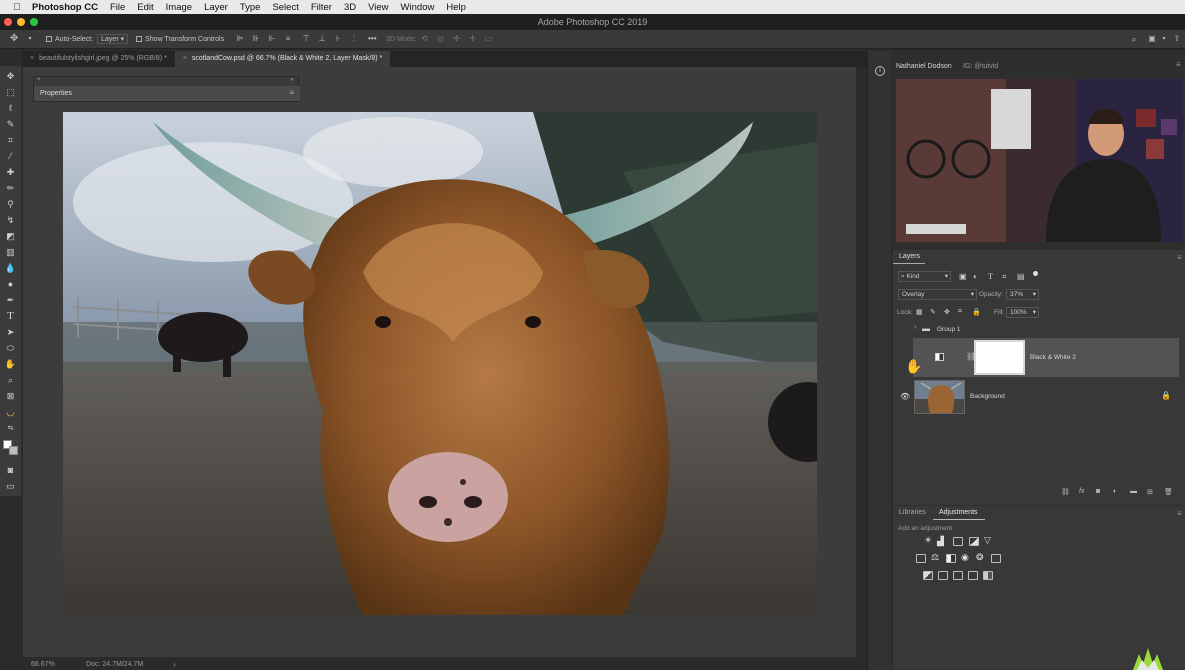 The image size is (1185, 670). I want to click on type-filter-icon: T, so click(990, 276).